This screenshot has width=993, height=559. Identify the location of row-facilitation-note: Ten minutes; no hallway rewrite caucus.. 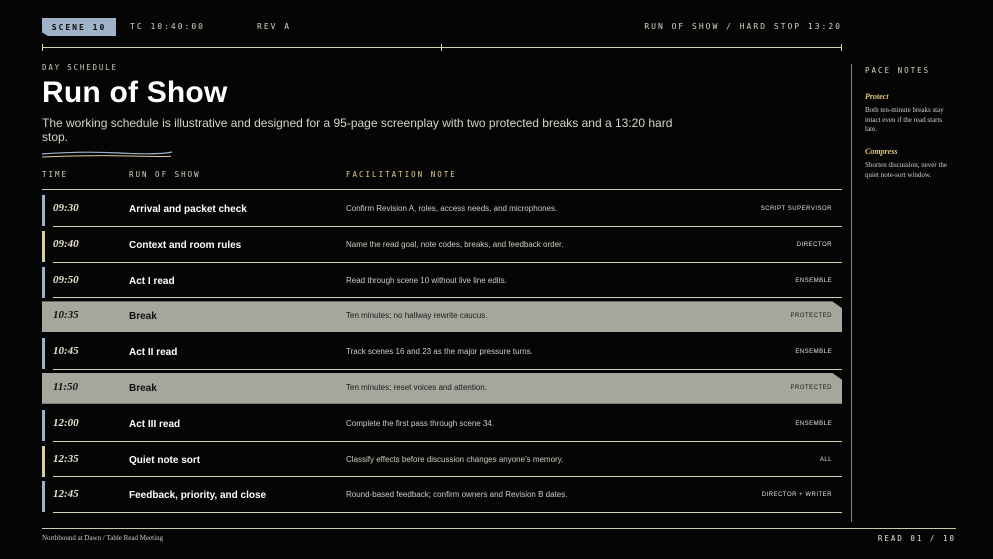
(417, 316).